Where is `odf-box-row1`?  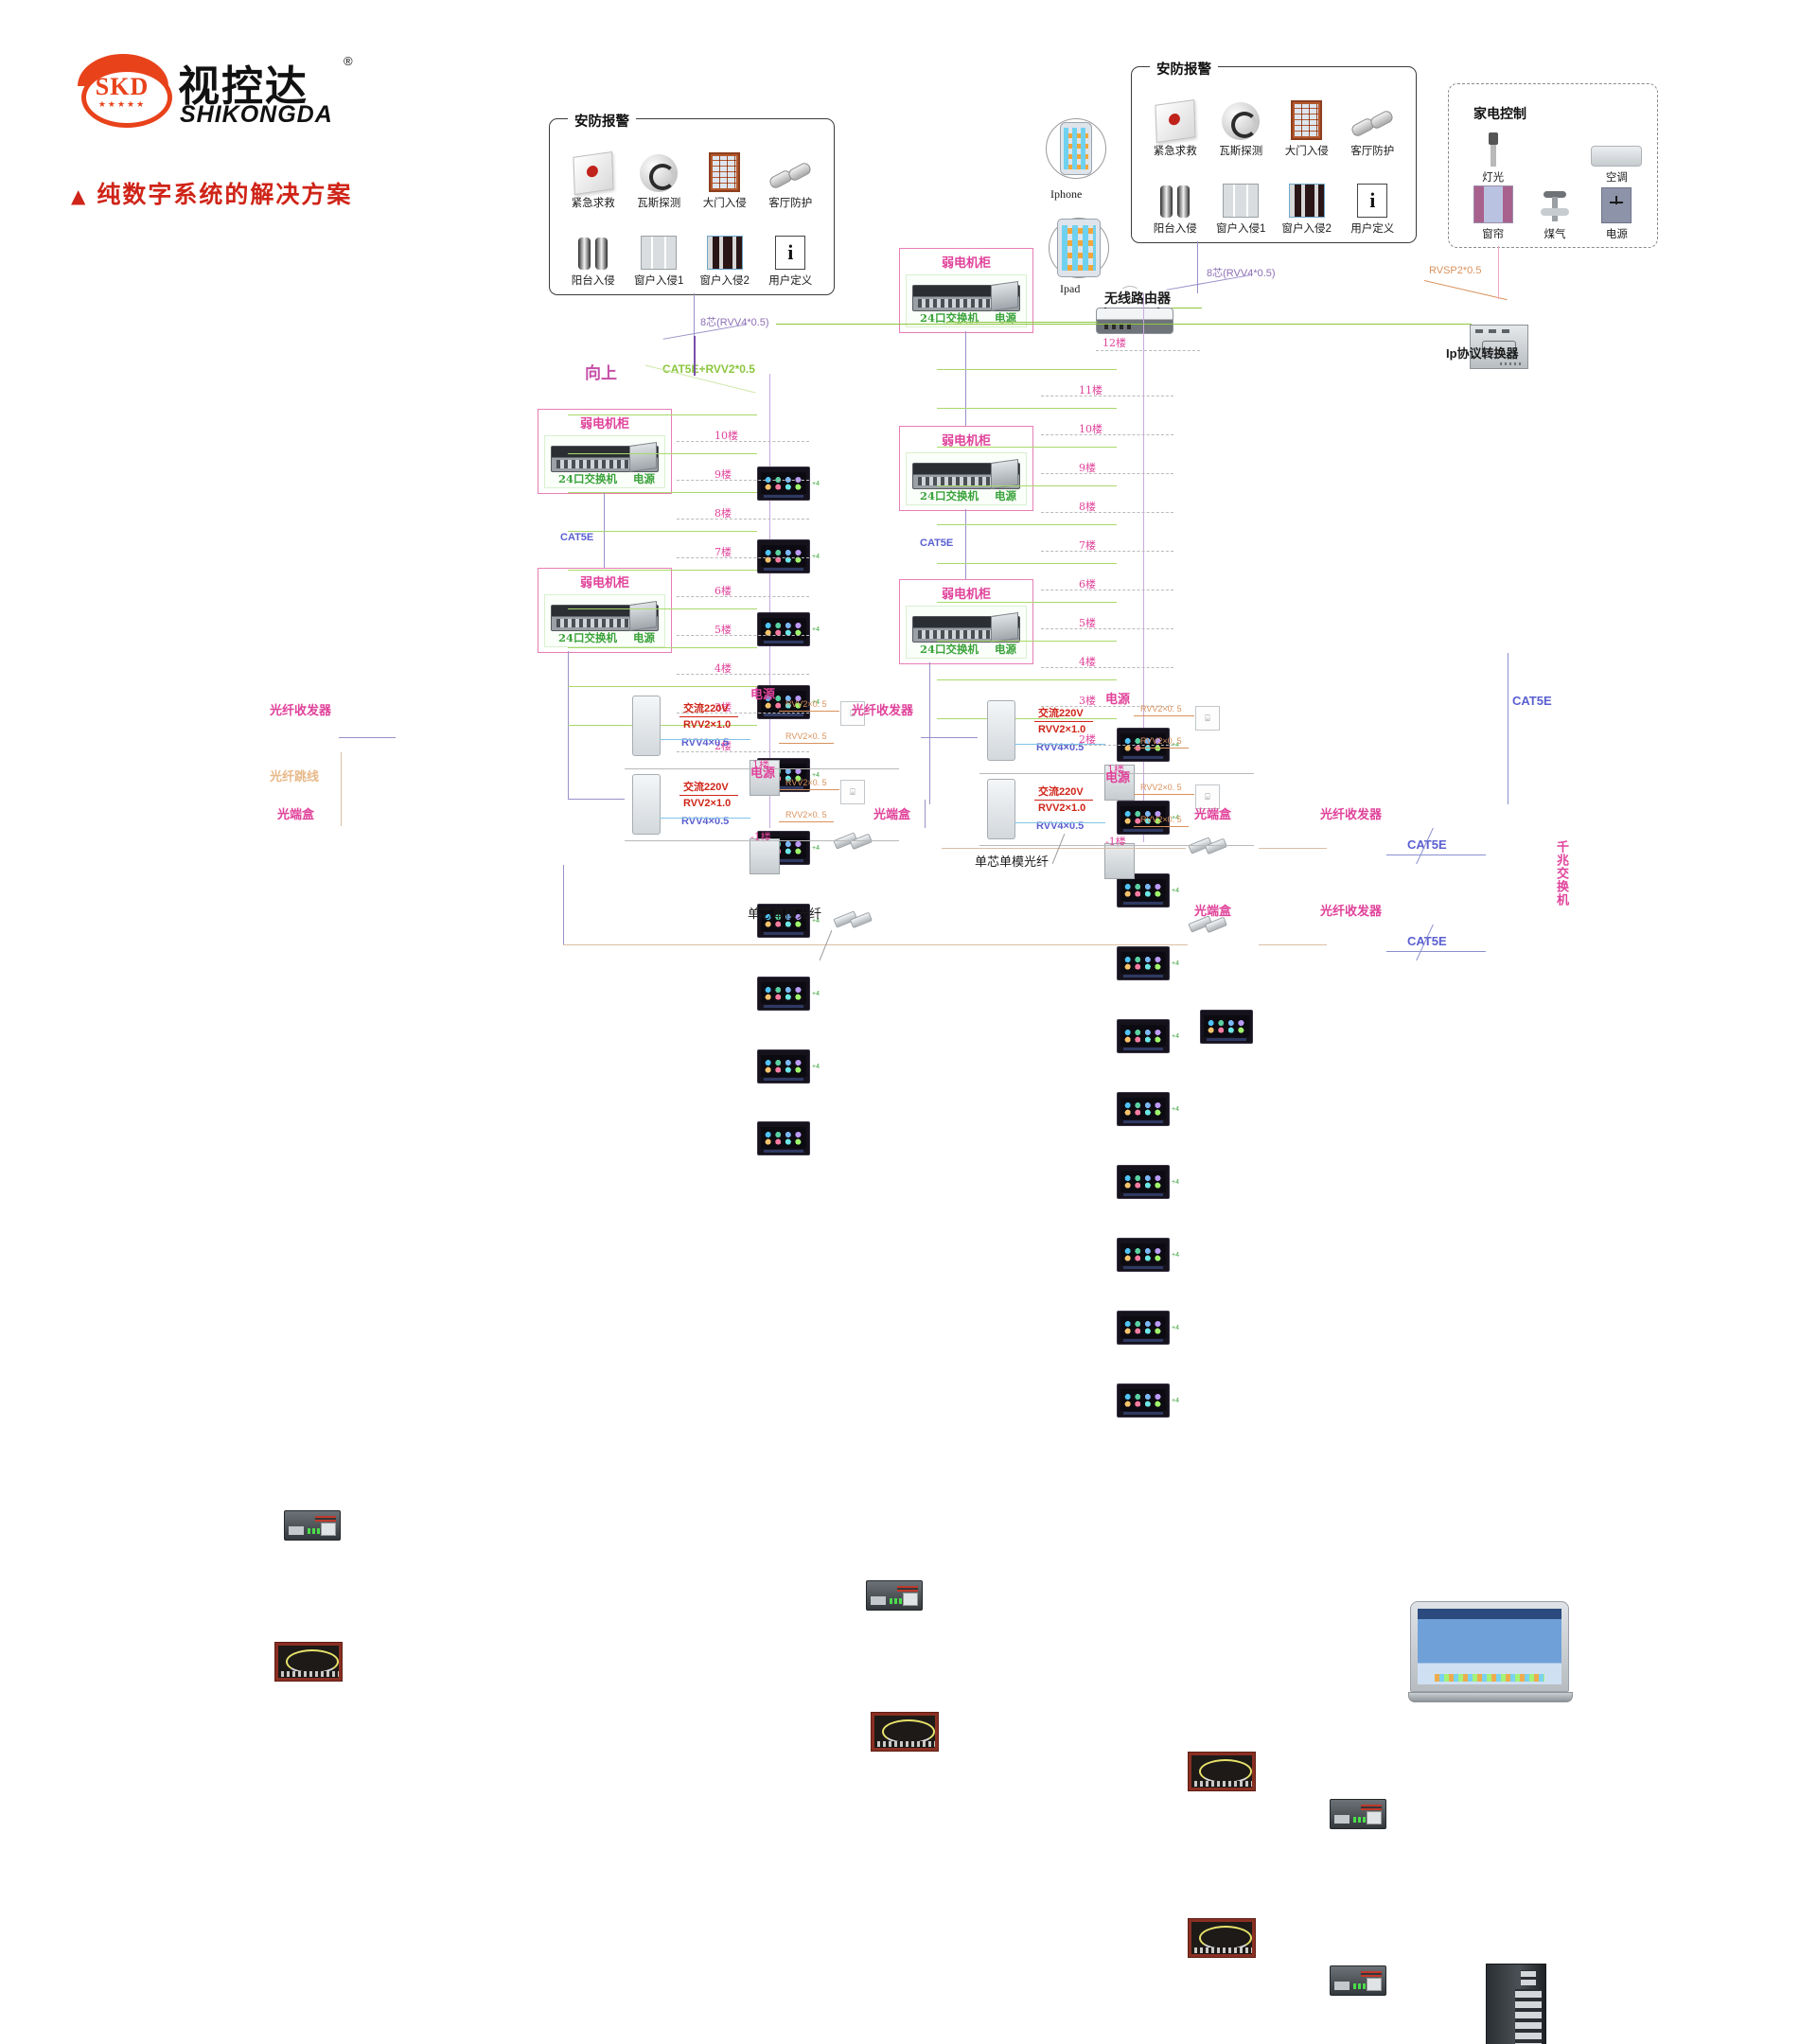
odf-box-row1 is located at coordinates (1222, 1771).